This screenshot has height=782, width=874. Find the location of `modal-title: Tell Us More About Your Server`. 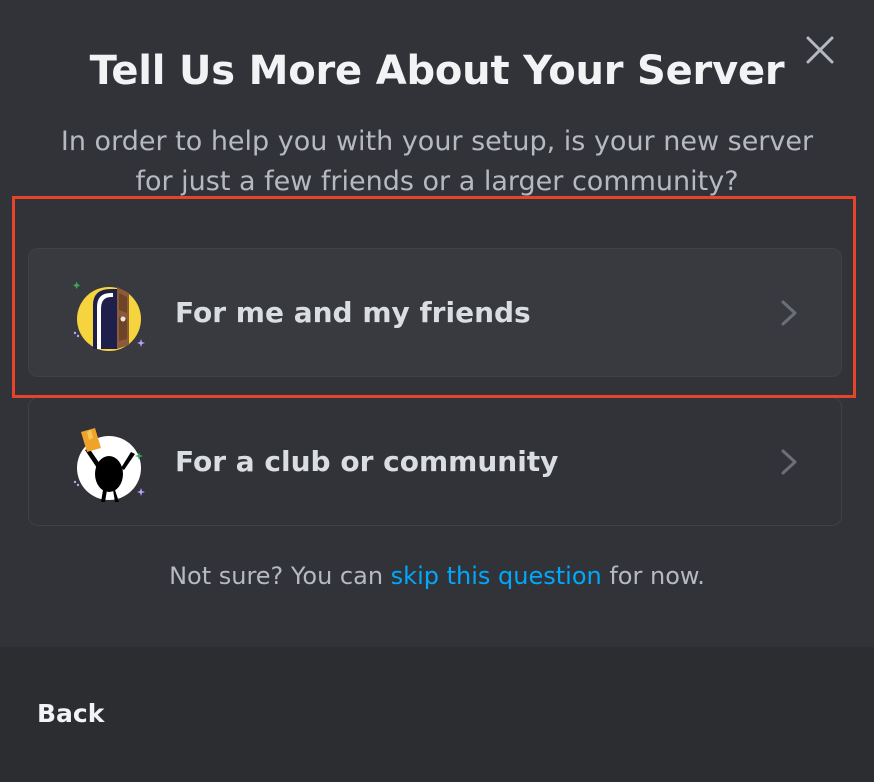

modal-title: Tell Us More About Your Server is located at coordinates (437, 71).